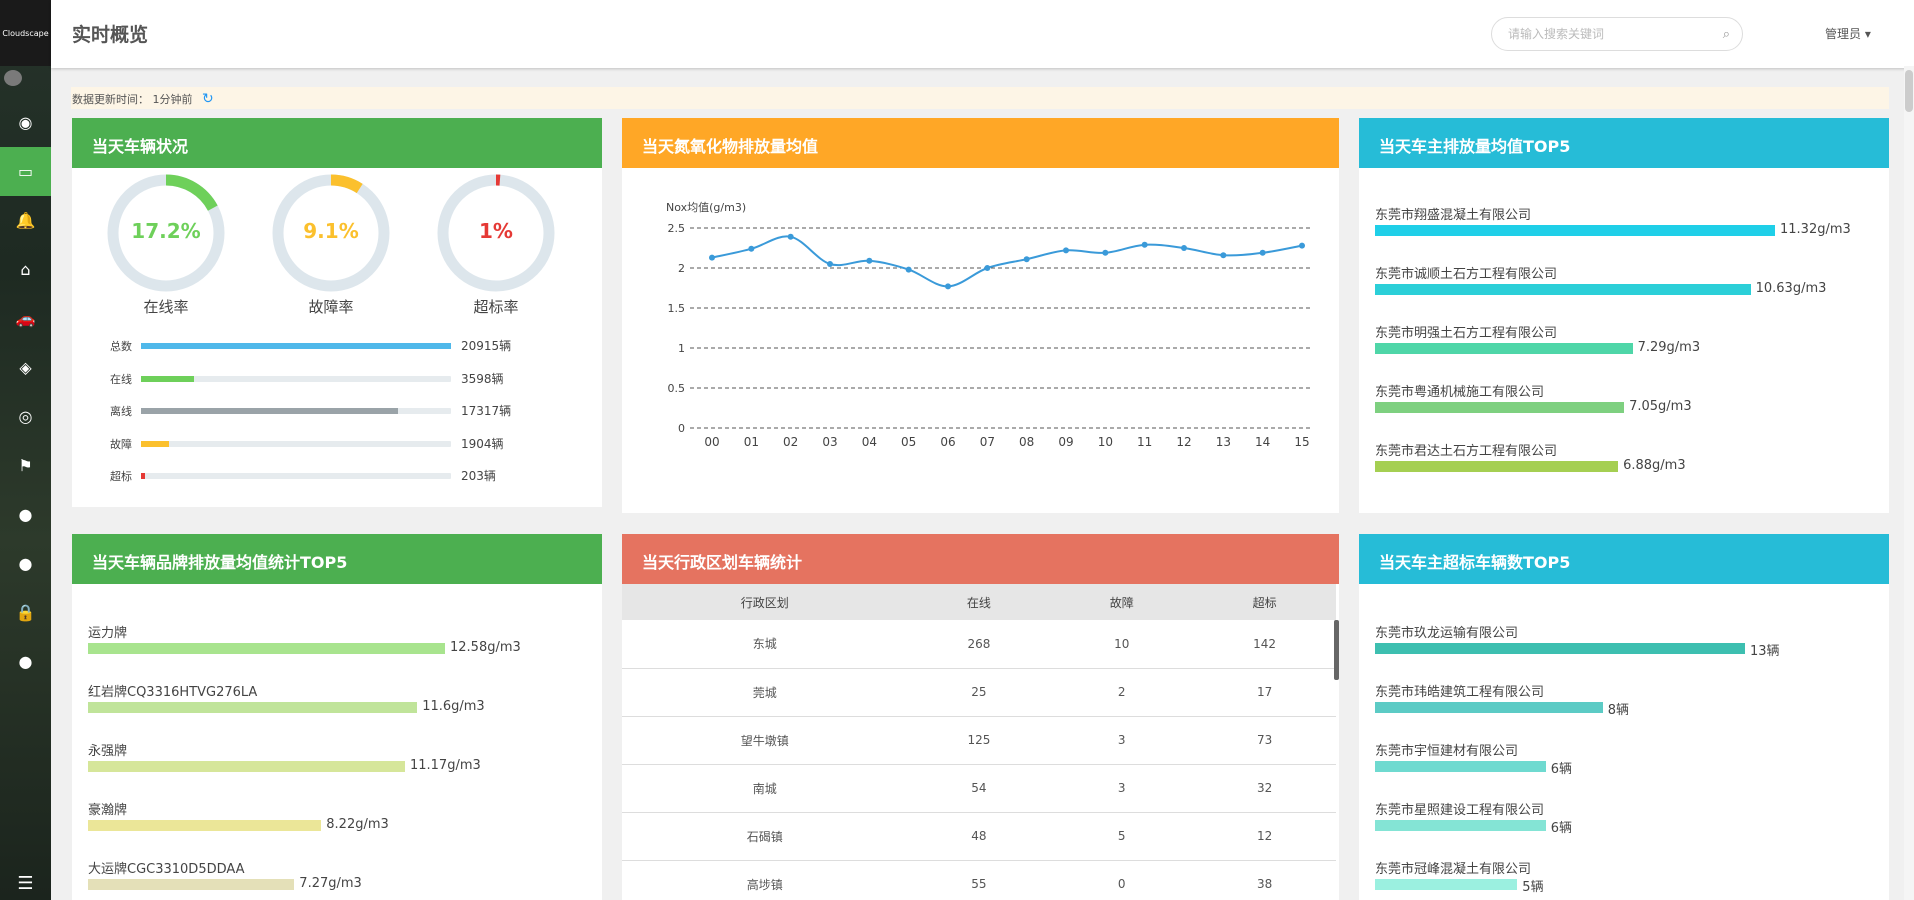 The width and height of the screenshot is (1914, 900). I want to click on car-icon: 🚗, so click(25, 318).